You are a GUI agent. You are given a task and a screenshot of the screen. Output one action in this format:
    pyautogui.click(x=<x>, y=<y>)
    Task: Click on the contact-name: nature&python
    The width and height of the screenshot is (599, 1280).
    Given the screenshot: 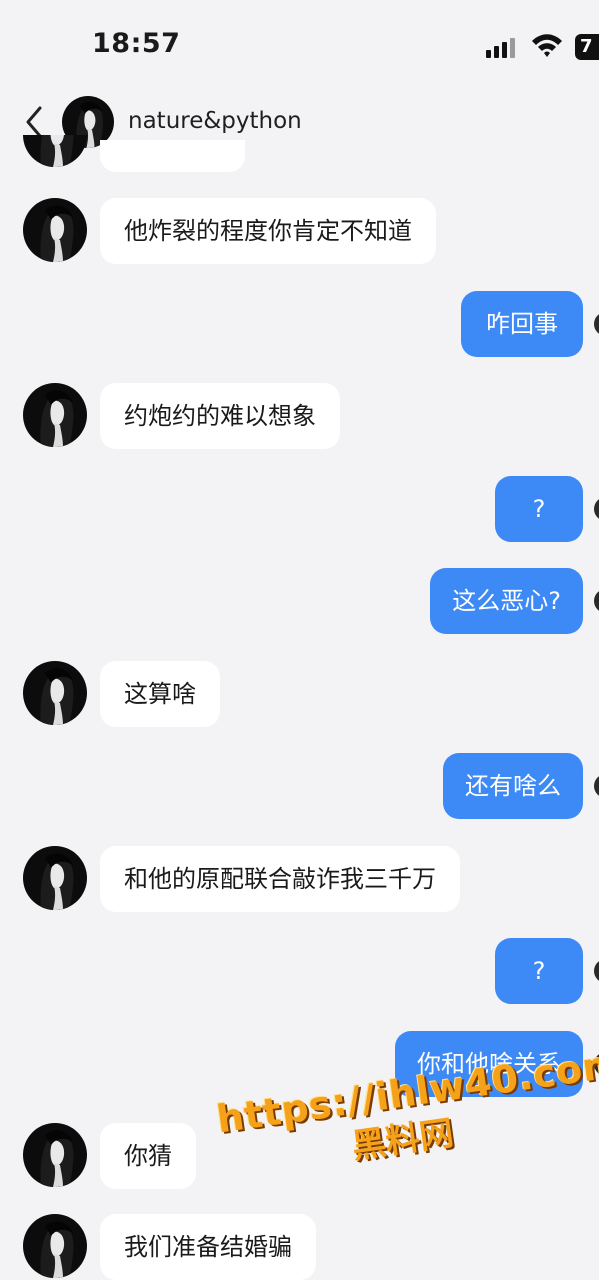 What is the action you would take?
    pyautogui.click(x=215, y=121)
    